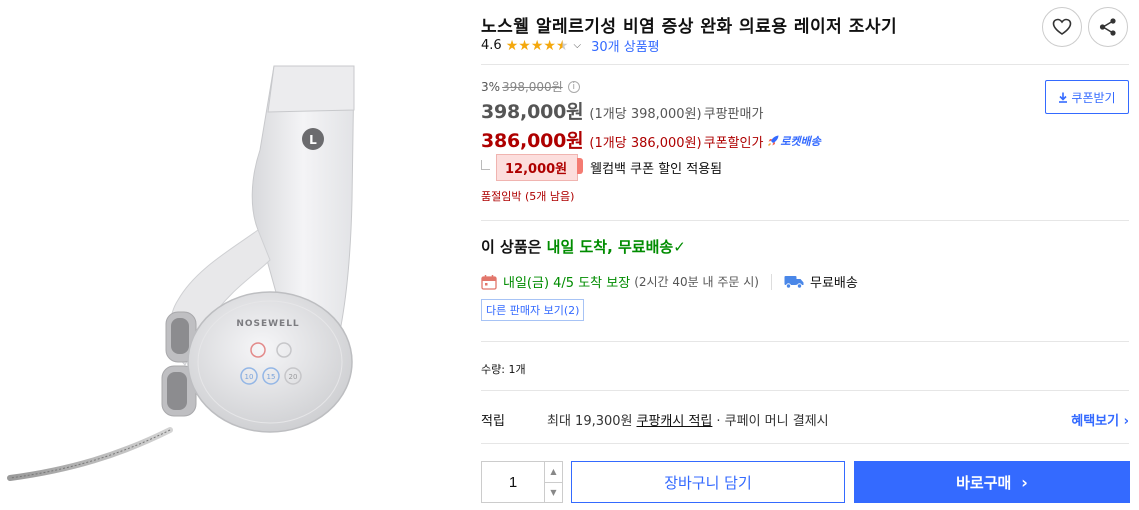 This screenshot has height=510, width=1139. Describe the element at coordinates (651, 86) in the screenshot. I see `original-price-row: 3% 398,000원 i` at that location.